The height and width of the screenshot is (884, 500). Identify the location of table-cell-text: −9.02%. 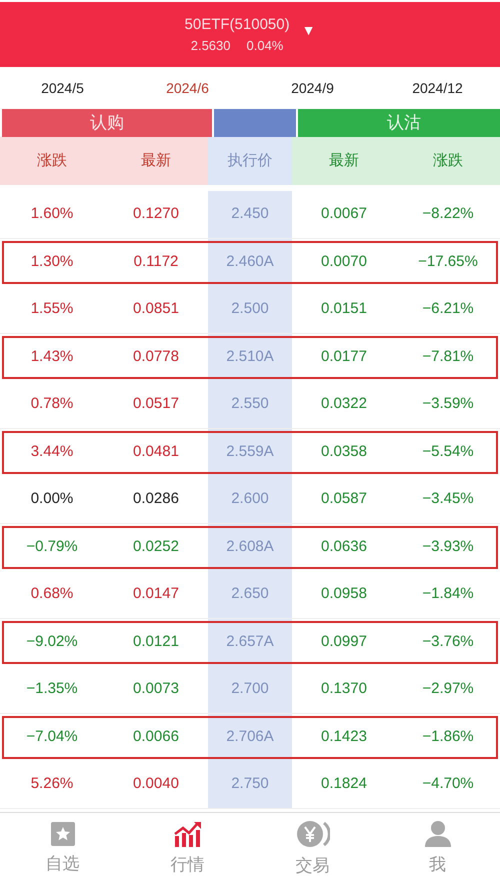
(52, 642).